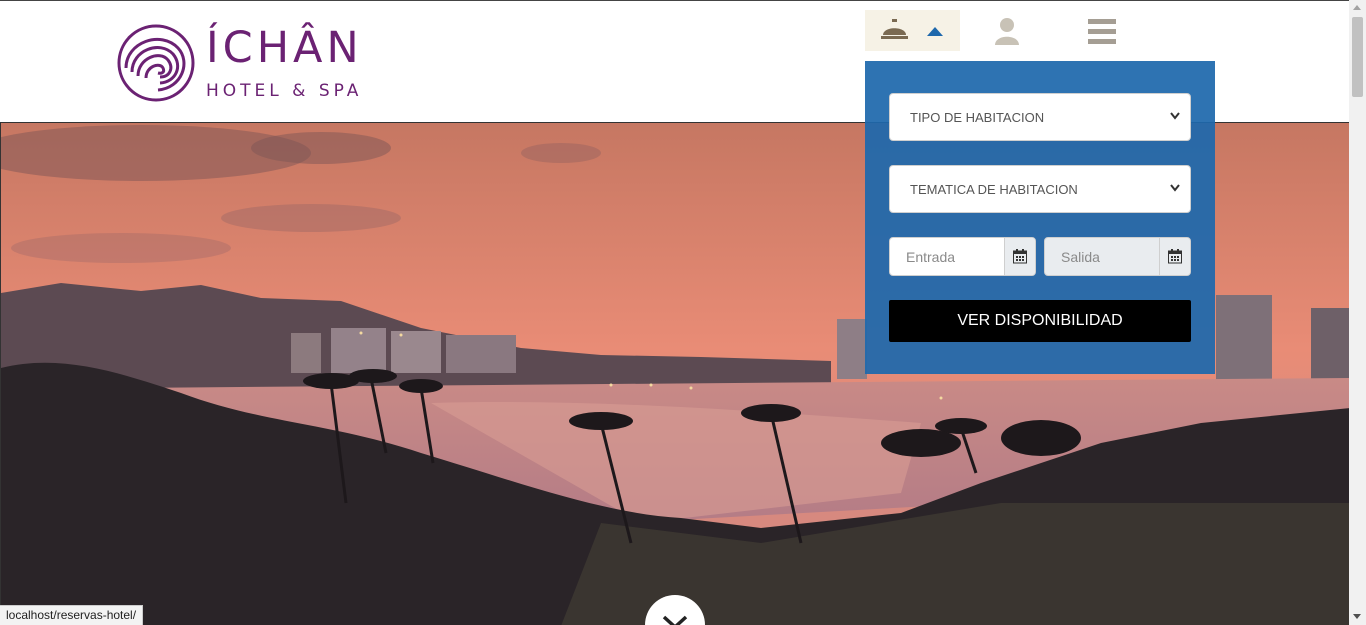 The height and width of the screenshot is (625, 1366). I want to click on hamburger-menu-icon, so click(1102, 31).